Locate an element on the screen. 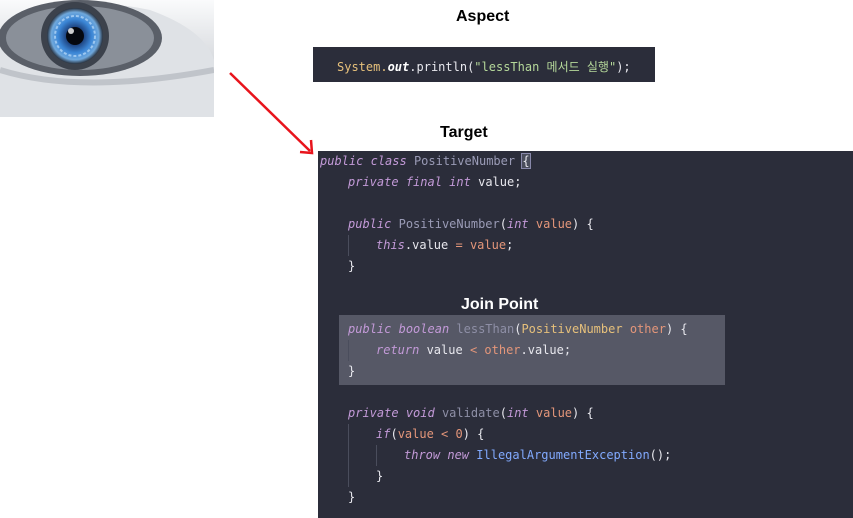  code-token: < is located at coordinates (444, 434).